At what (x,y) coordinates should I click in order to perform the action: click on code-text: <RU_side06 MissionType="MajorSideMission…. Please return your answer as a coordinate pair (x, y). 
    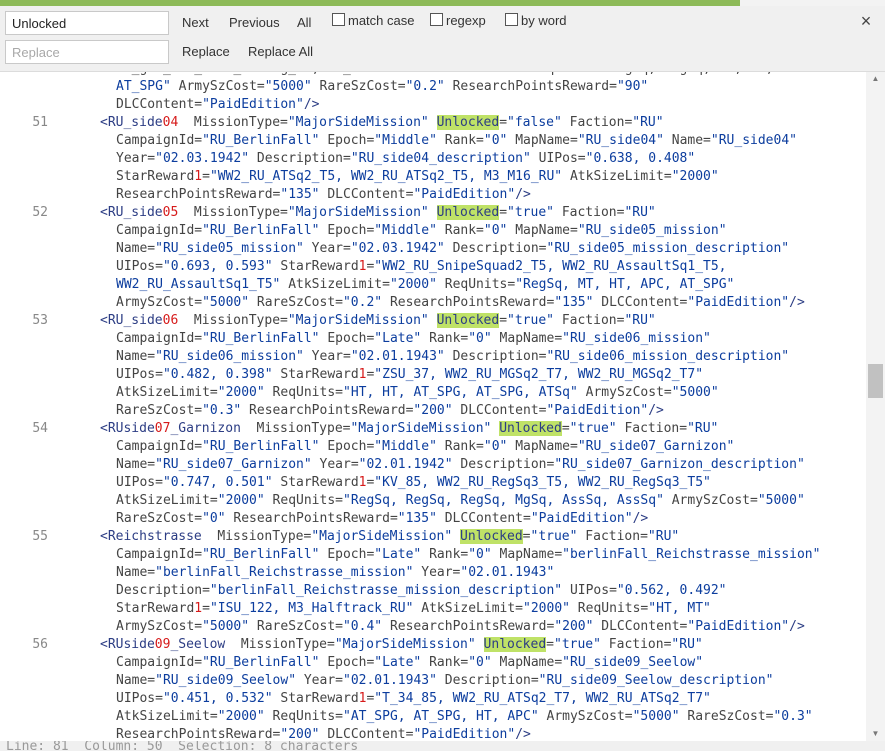
    Looking at the image, I should click on (378, 321).